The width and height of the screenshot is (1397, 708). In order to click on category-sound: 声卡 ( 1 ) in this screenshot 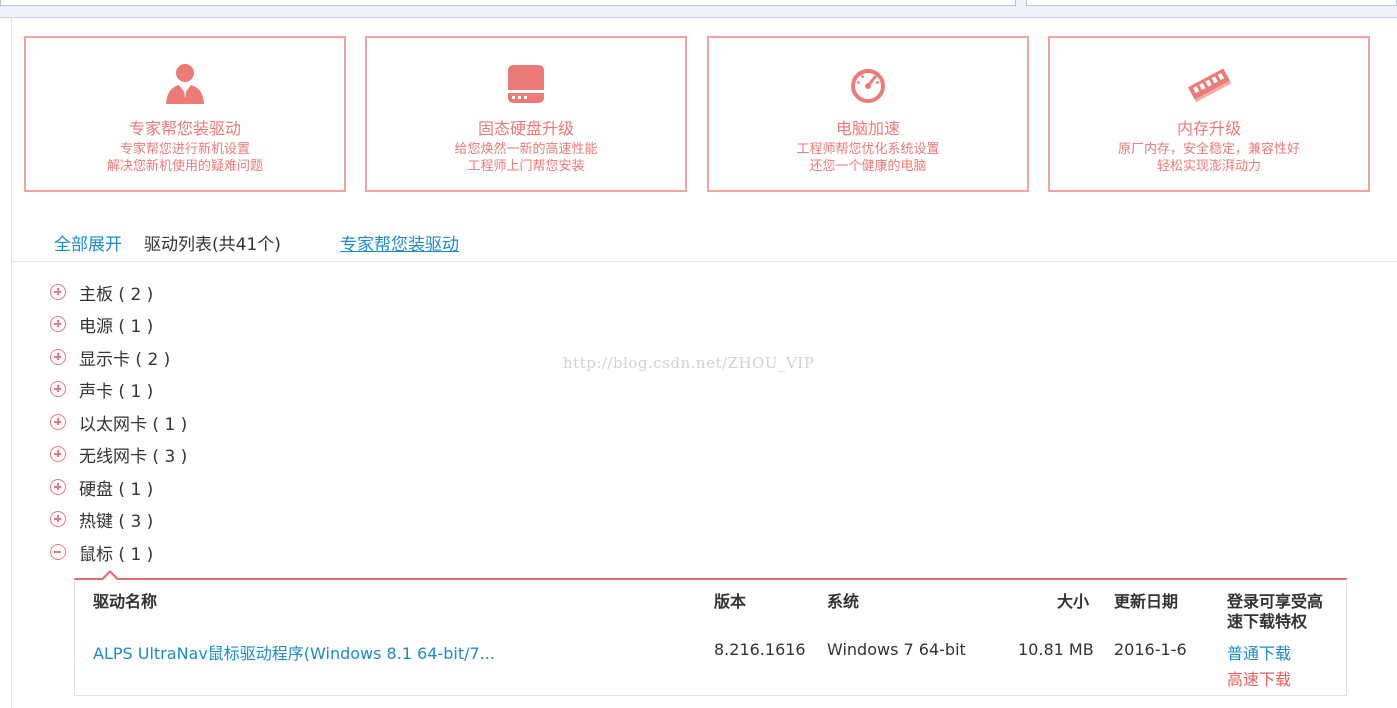, I will do `click(102, 390)`.